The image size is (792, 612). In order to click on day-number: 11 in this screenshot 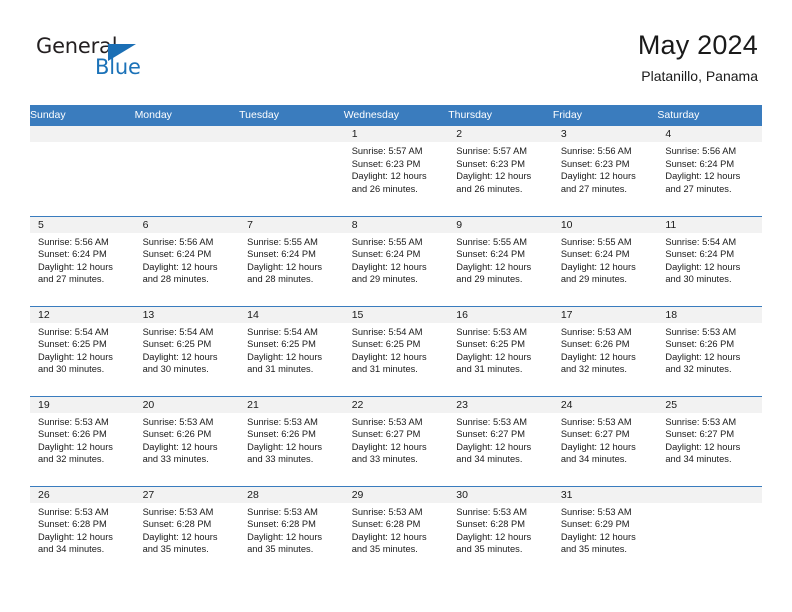, I will do `click(709, 224)`.